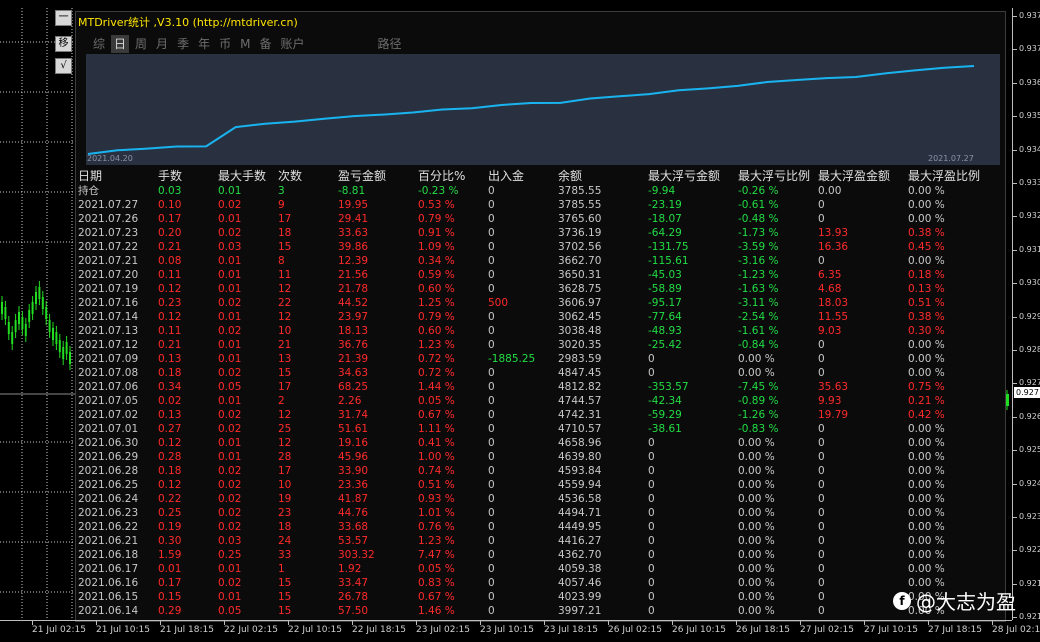  Describe the element at coordinates (580, 401) in the screenshot. I see `table-cell: 4744.57` at that location.